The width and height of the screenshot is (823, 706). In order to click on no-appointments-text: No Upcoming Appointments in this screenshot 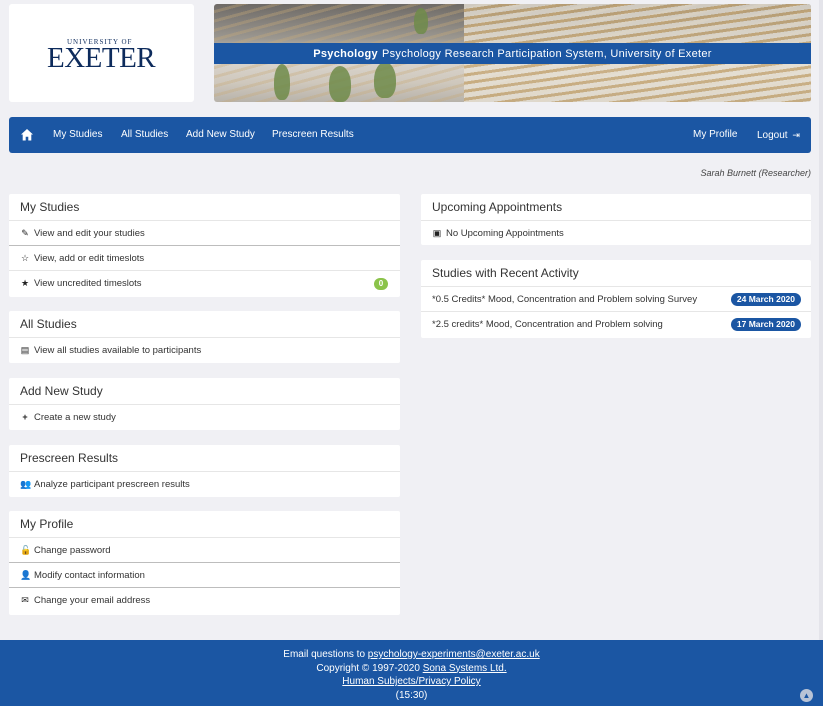, I will do `click(505, 233)`.